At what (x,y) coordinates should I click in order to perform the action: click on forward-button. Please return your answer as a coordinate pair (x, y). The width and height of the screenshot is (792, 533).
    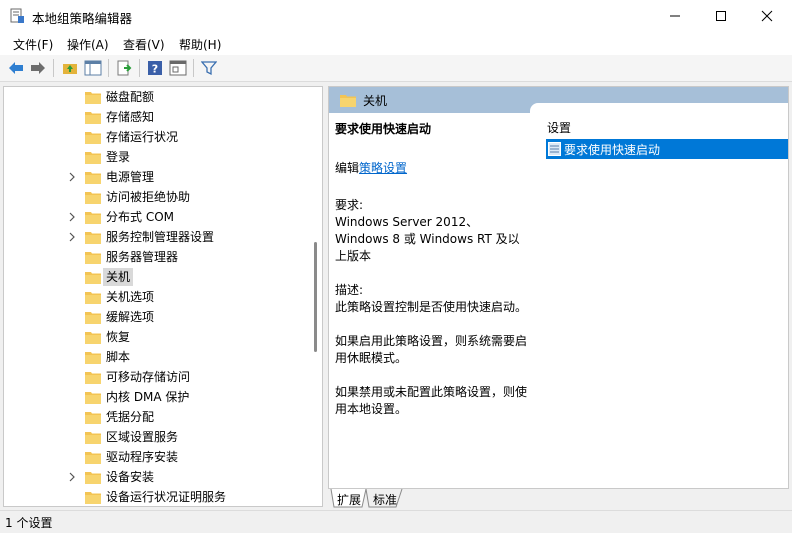
    Looking at the image, I should click on (38, 68).